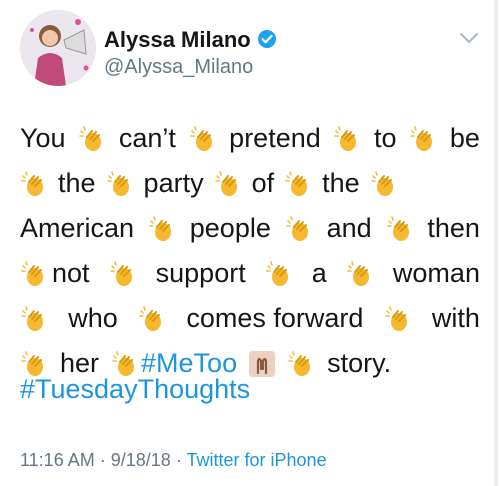 The height and width of the screenshot is (486, 500). What do you see at coordinates (453, 228) in the screenshot?
I see `word: then` at bounding box center [453, 228].